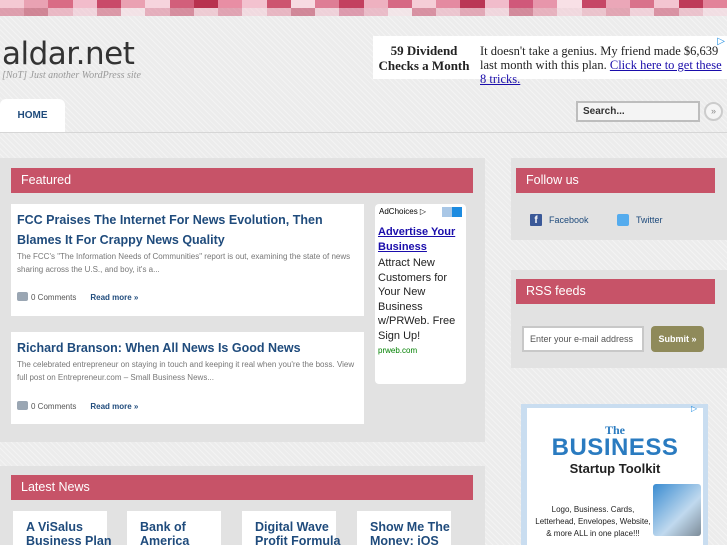  I want to click on latest-news-title: Digital Wave Profit Formula, so click(300, 532).